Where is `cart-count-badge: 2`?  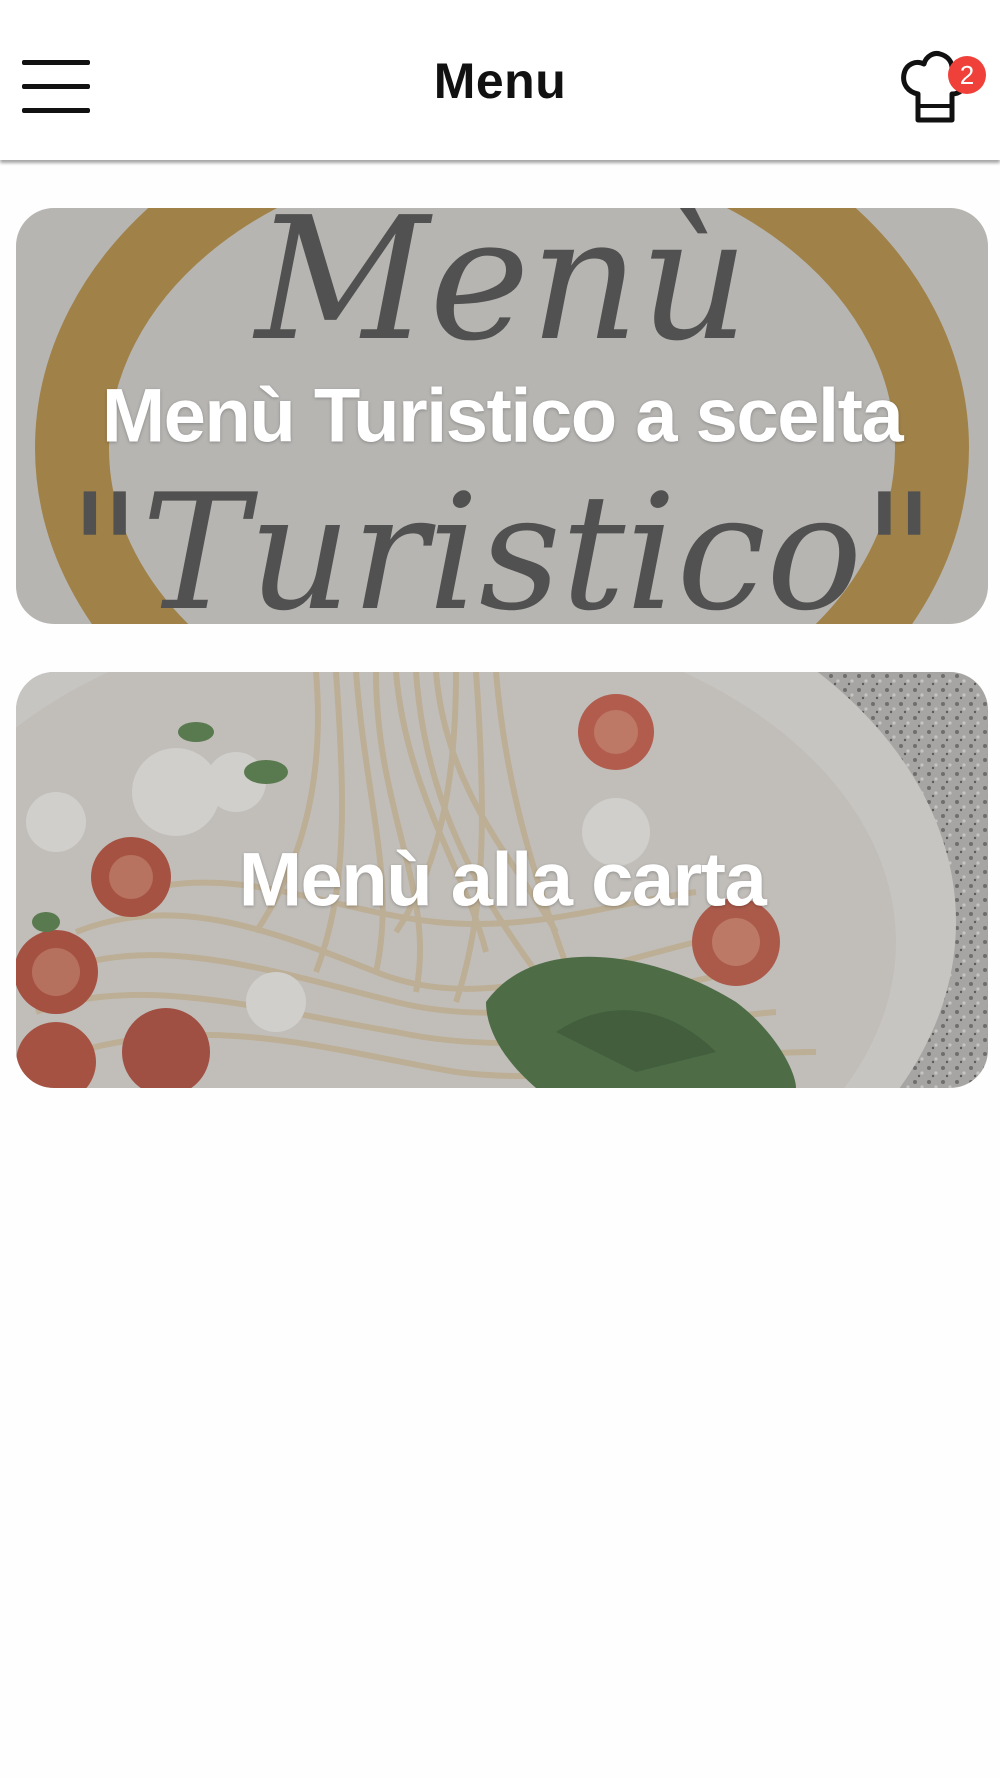 cart-count-badge: 2 is located at coordinates (967, 75).